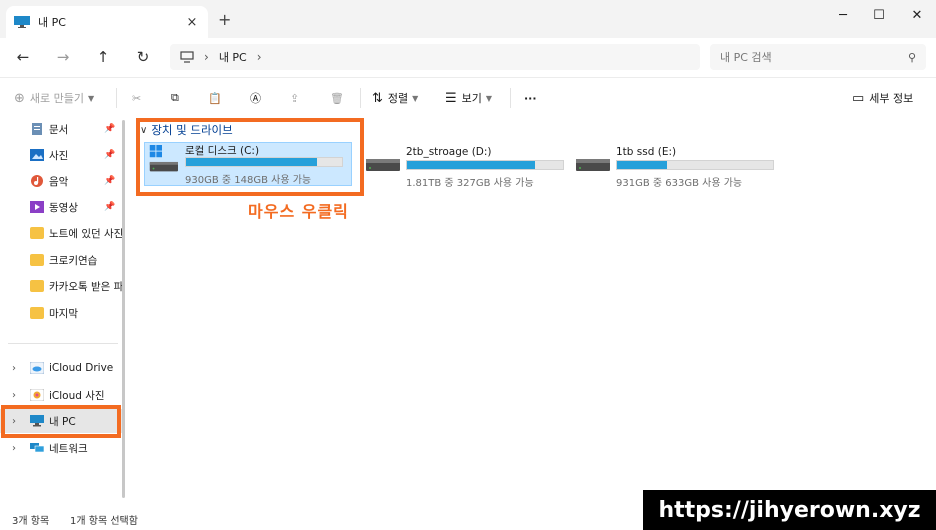  I want to click on breadcrumb-my-pc: 내 PC, so click(233, 57).